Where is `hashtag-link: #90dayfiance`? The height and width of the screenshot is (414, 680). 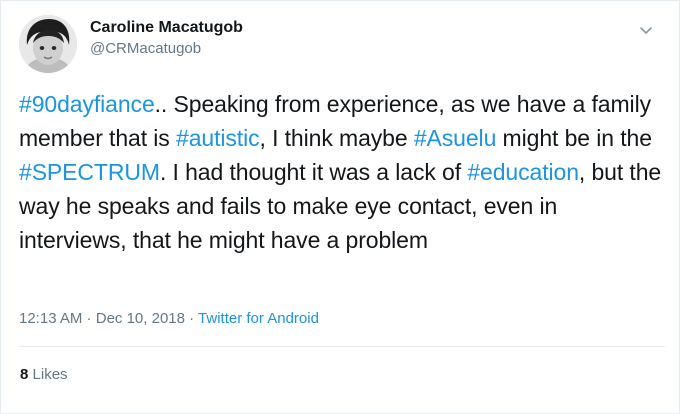 hashtag-link: #90dayfiance is located at coordinates (87, 104).